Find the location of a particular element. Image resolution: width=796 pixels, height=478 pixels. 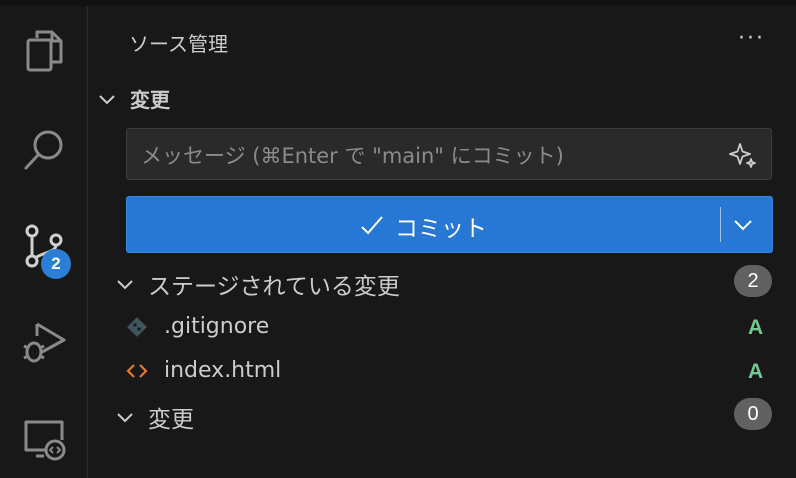

commit-message-placeholder: メッセージ (⌘Enter で "main" にコミット) is located at coordinates (352, 156).